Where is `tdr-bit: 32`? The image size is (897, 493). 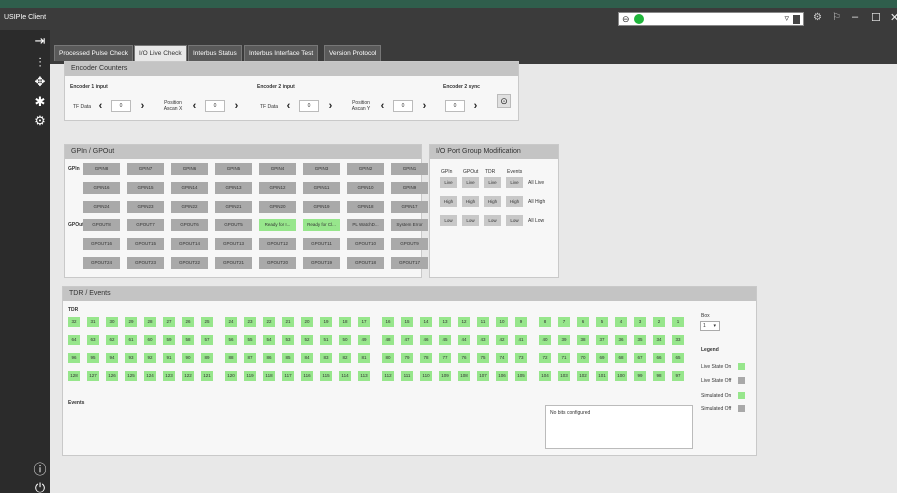 tdr-bit: 32 is located at coordinates (74, 322).